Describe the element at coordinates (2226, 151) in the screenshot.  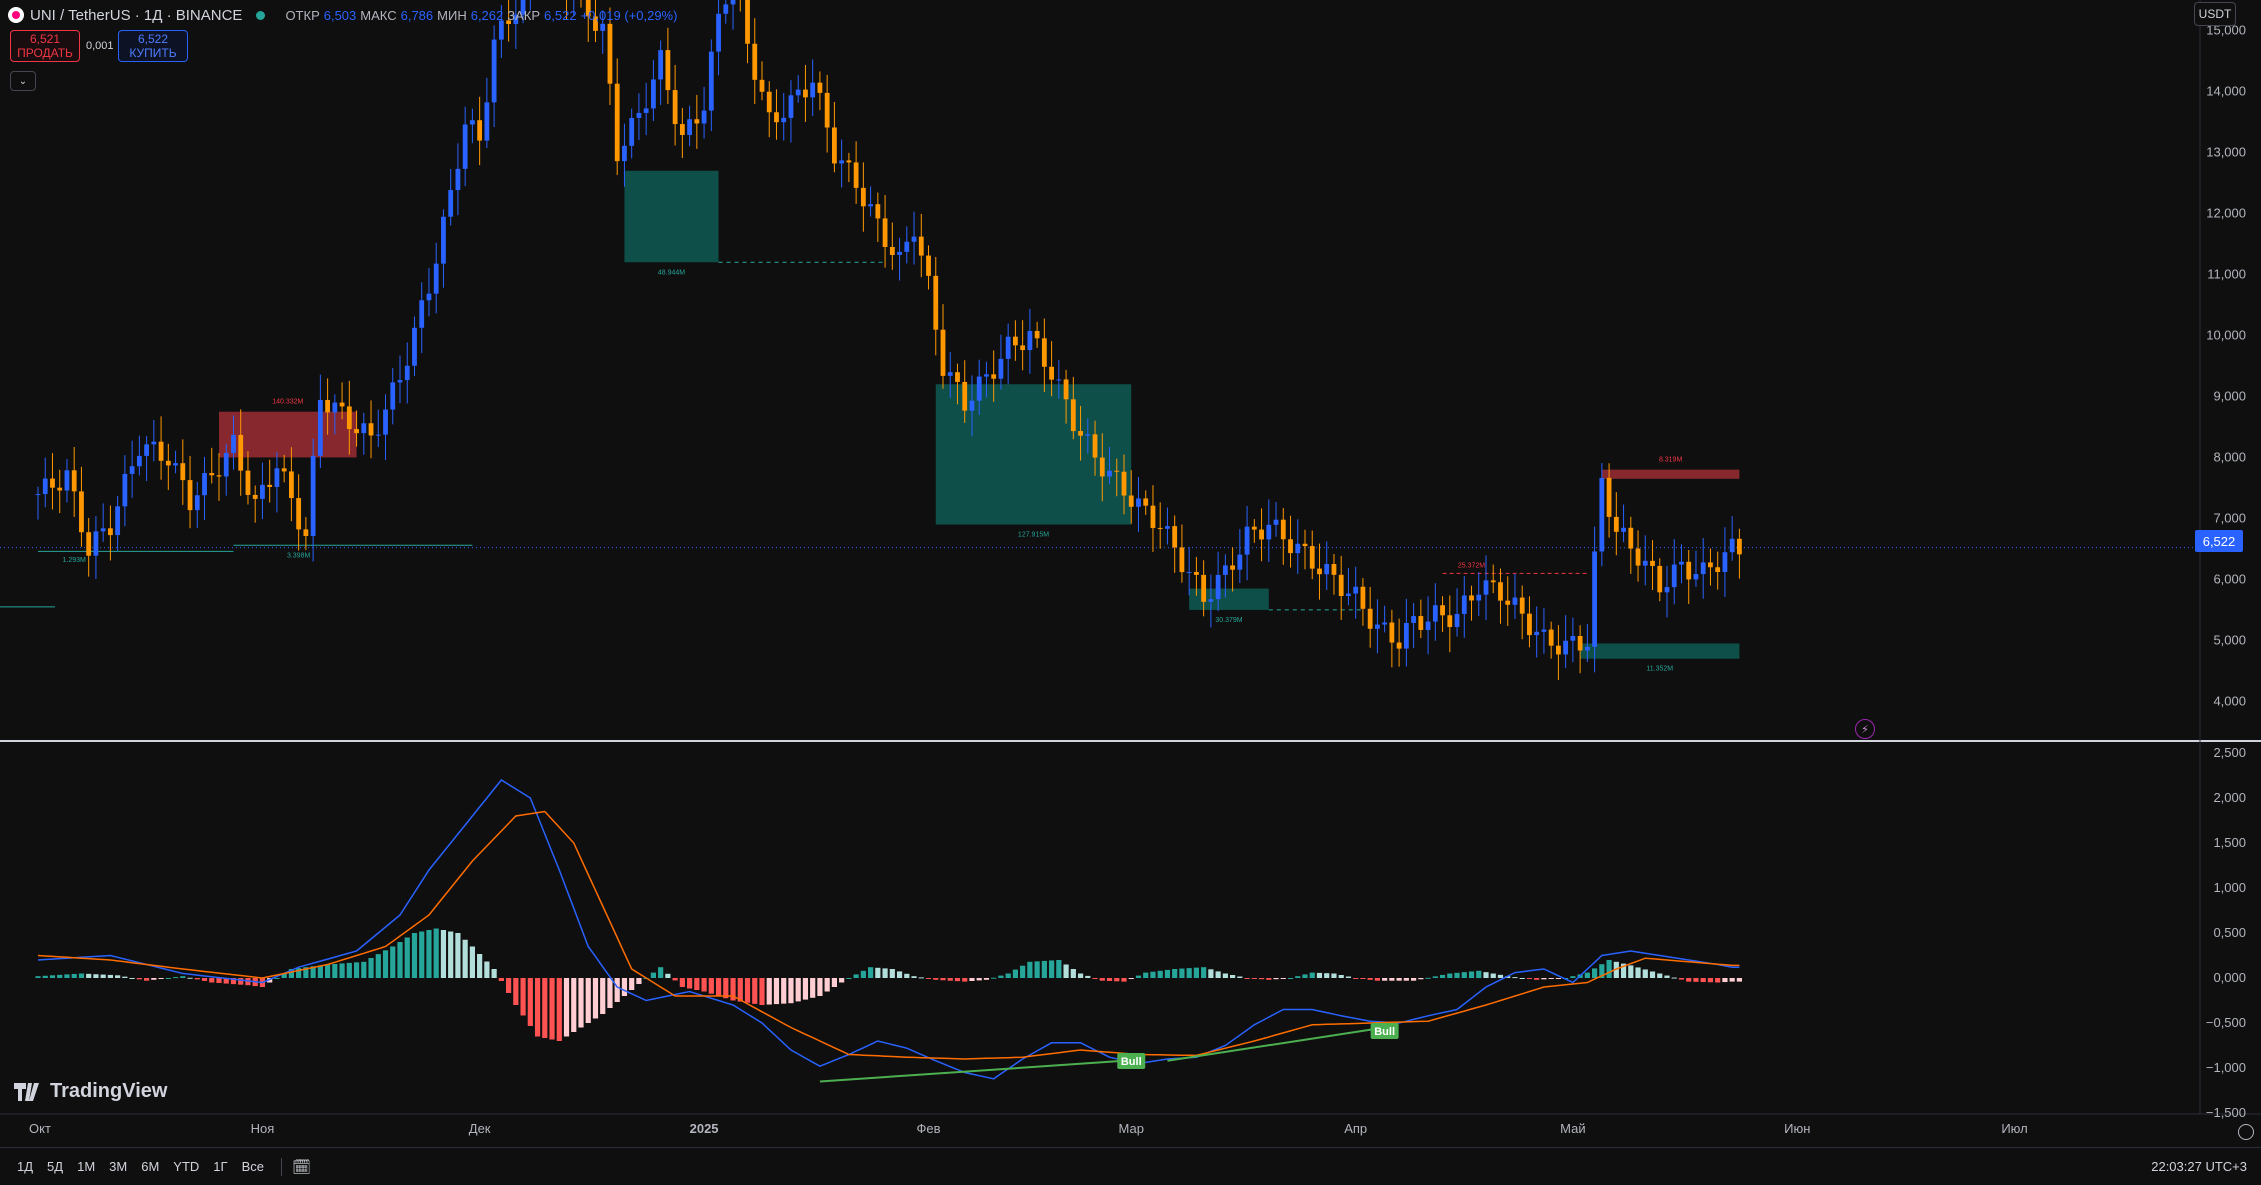
I see `price-tick-2: 13,000` at that location.